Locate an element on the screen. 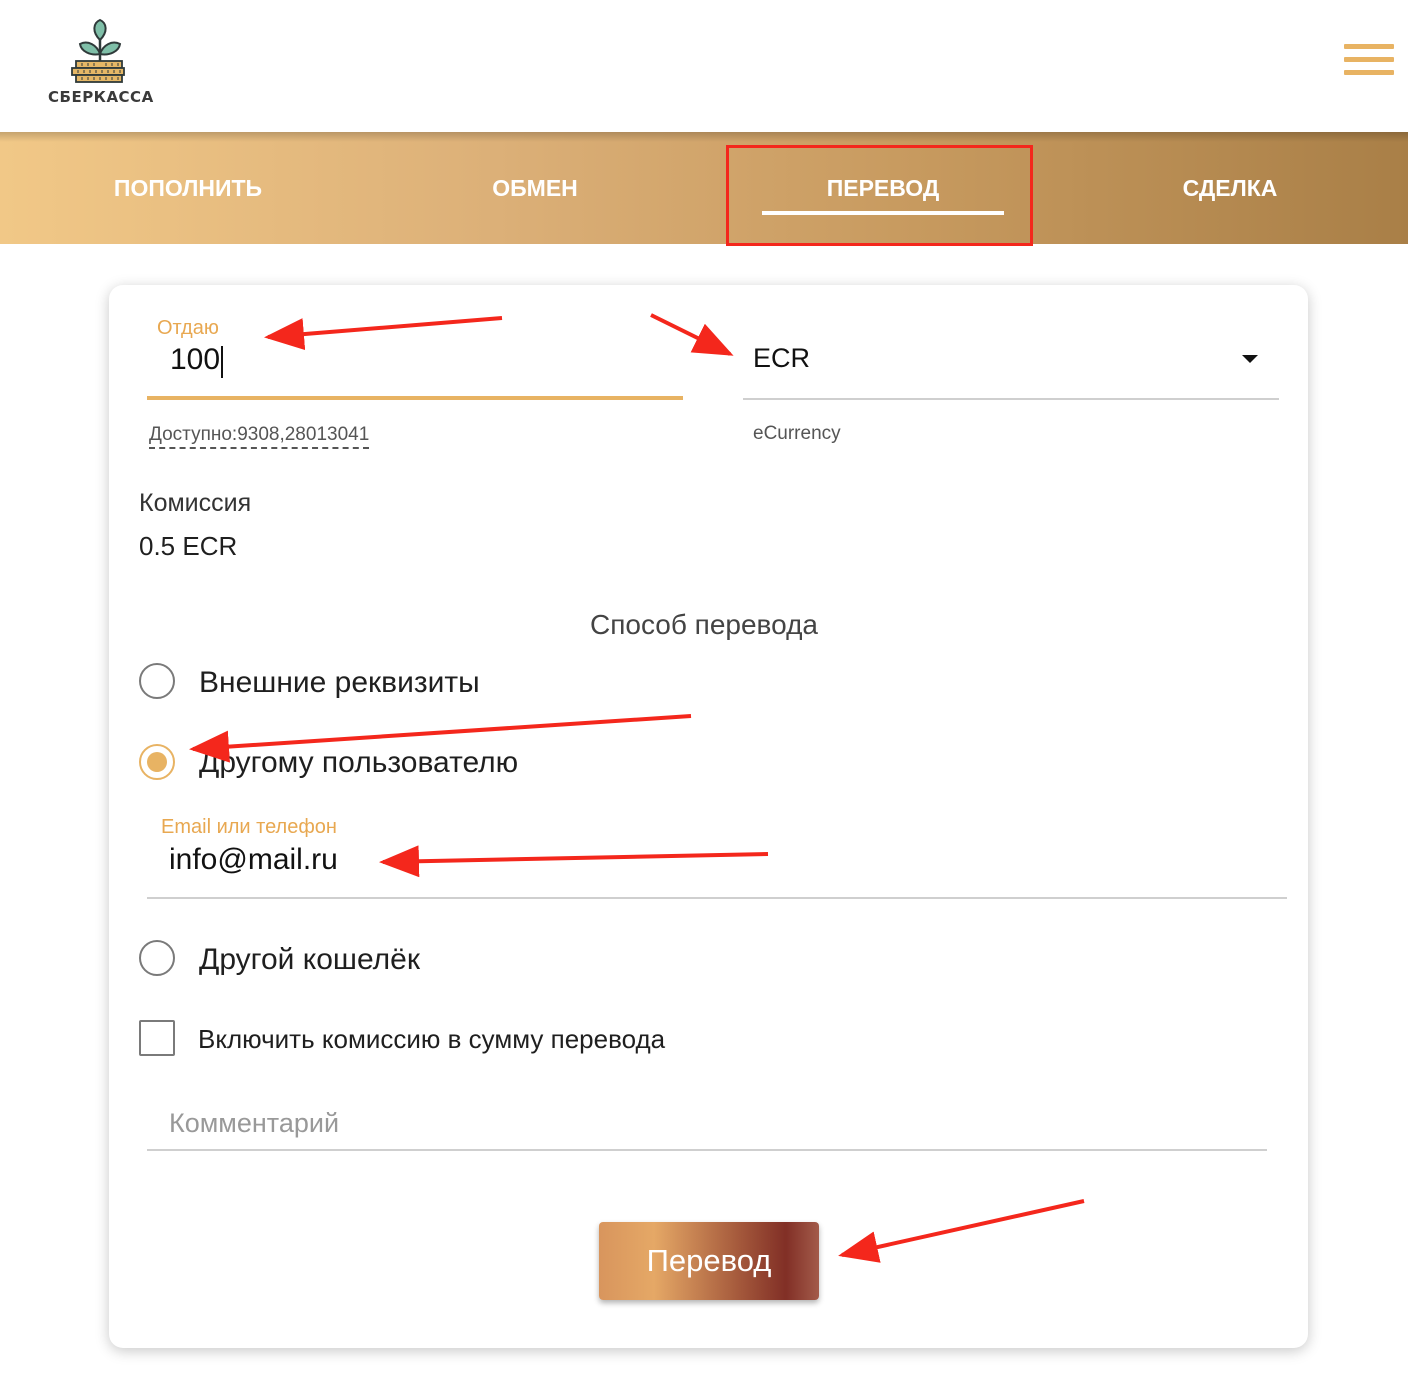  recipient-underline is located at coordinates (717, 898).